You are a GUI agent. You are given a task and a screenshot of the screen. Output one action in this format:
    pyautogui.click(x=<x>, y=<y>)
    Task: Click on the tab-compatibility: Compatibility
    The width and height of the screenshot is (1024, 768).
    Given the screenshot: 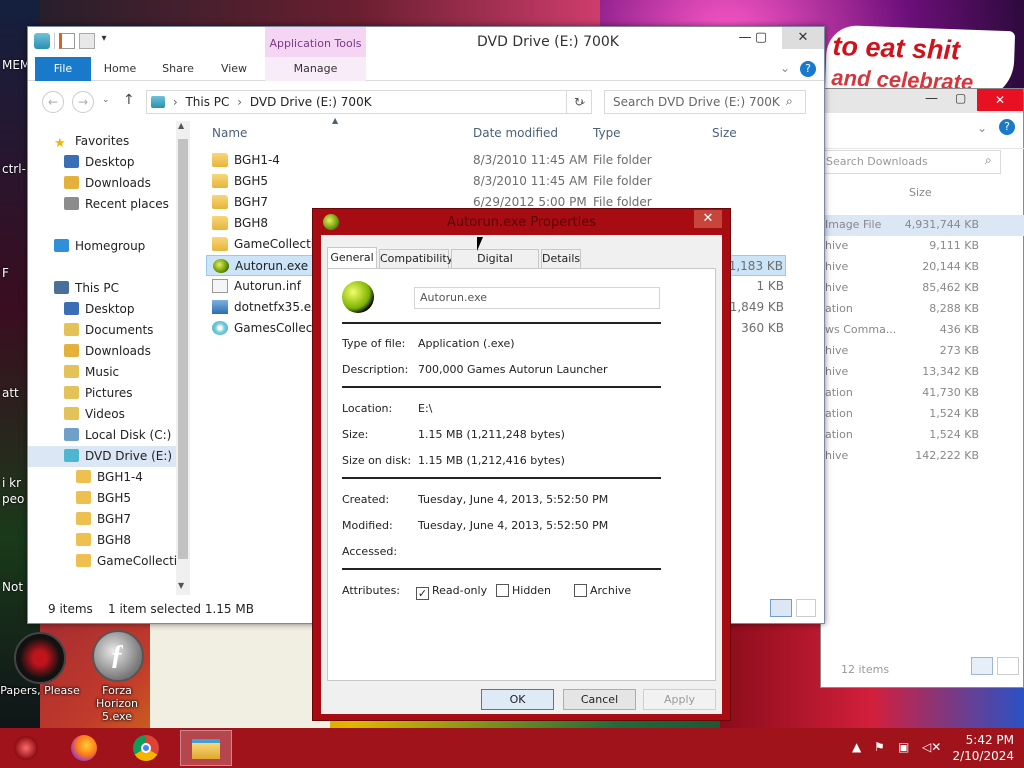 What is the action you would take?
    pyautogui.click(x=416, y=259)
    